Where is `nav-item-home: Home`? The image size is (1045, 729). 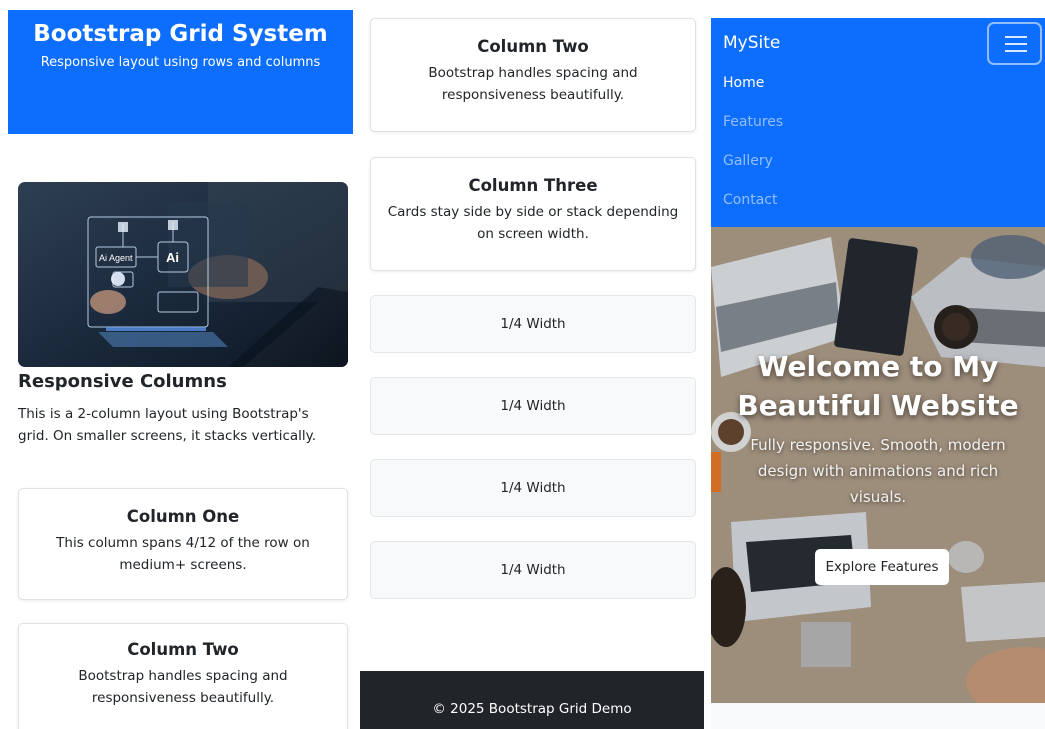 nav-item-home: Home is located at coordinates (743, 83).